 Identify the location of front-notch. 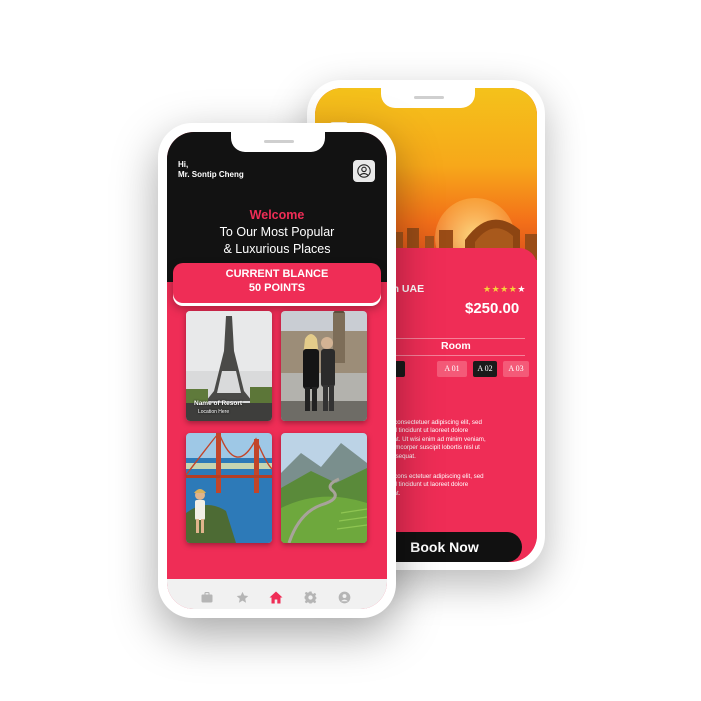
(278, 142).